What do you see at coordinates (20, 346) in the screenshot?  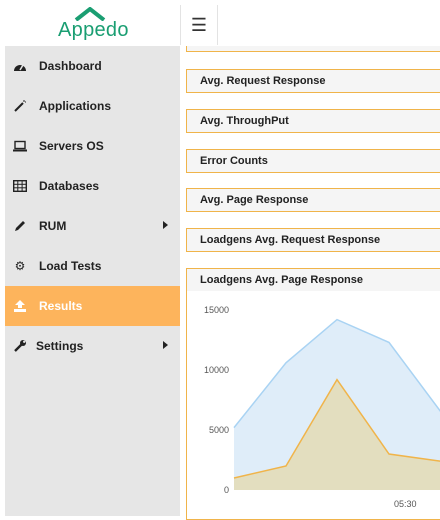 I see `wrench-icon` at bounding box center [20, 346].